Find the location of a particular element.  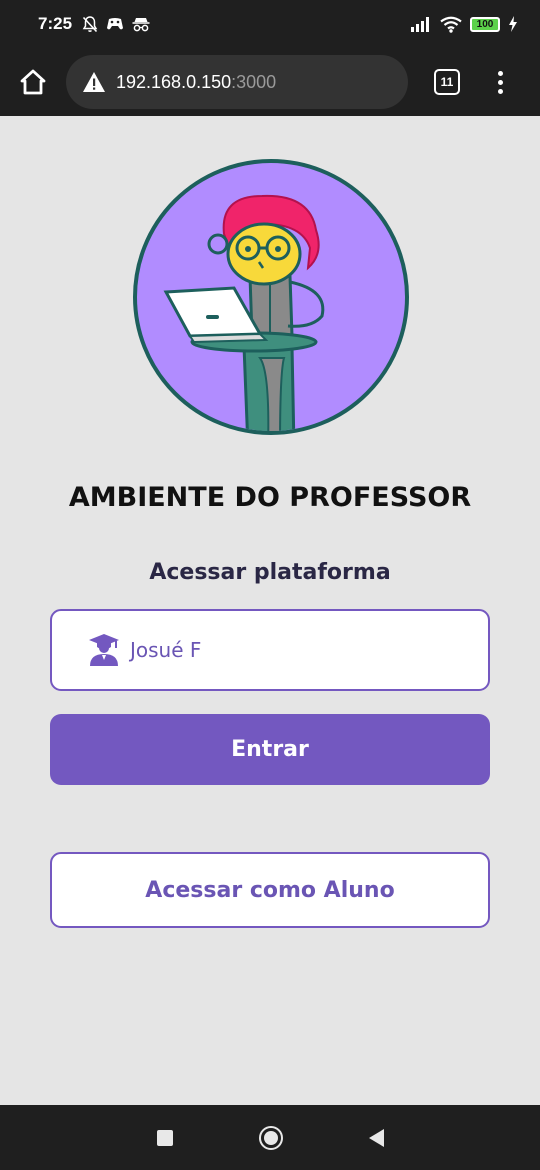

url-text: 192.168.0.150:3000 is located at coordinates (196, 82).